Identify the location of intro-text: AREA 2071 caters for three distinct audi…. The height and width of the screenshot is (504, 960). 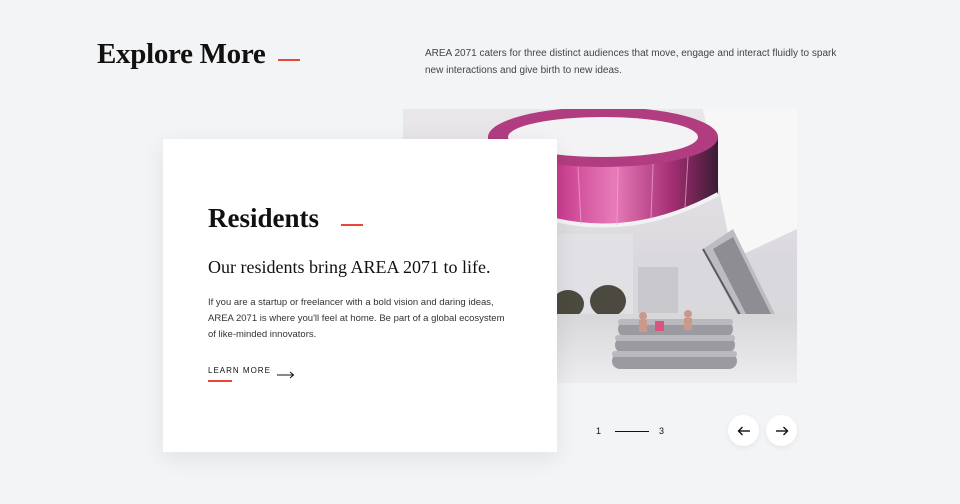
(631, 62).